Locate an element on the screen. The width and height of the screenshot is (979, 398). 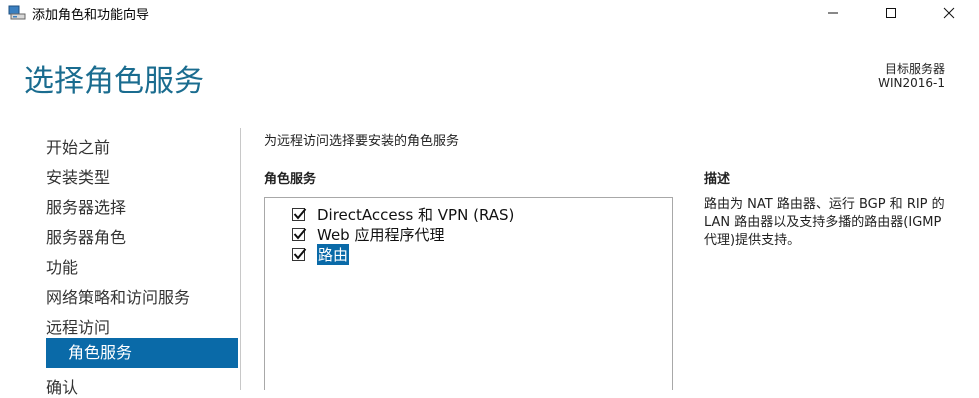
nav-item-features: 功能 is located at coordinates (62, 266).